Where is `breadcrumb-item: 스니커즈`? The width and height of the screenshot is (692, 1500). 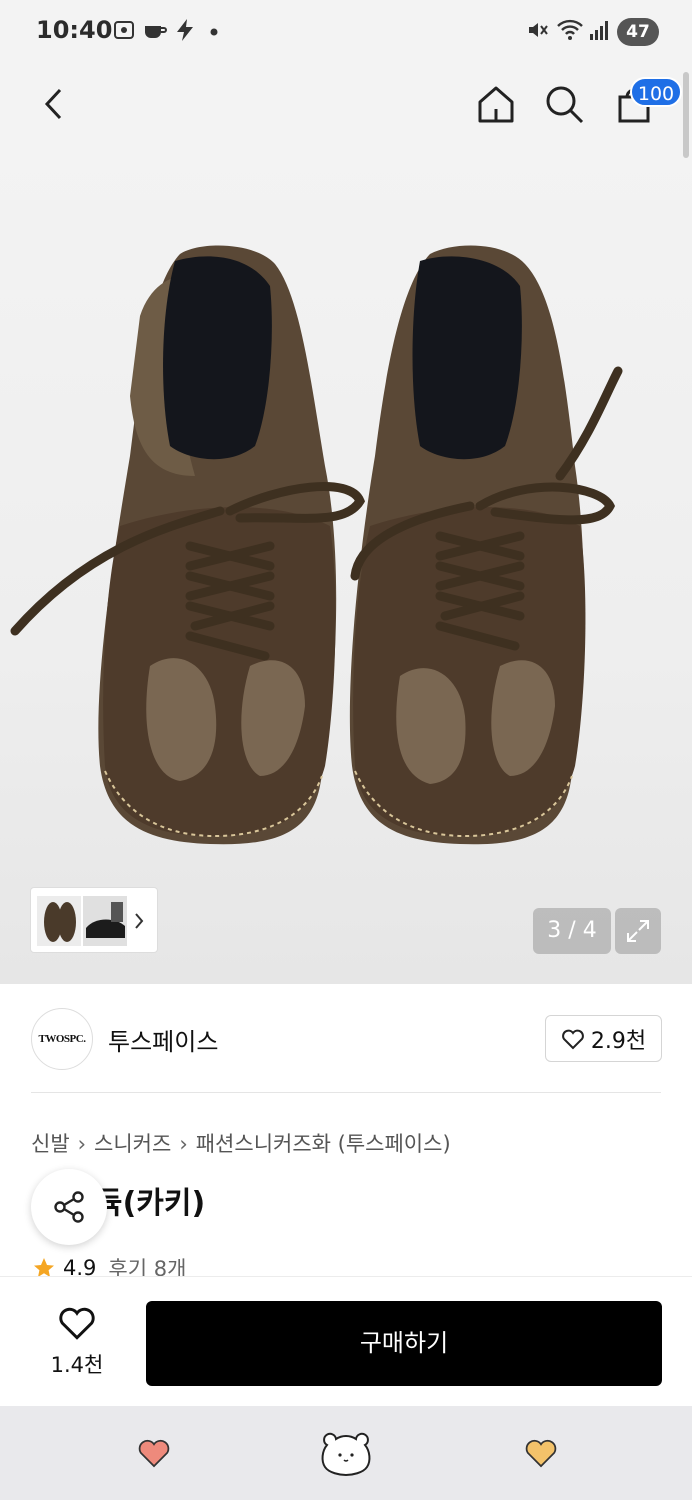 breadcrumb-item: 스니커즈 is located at coordinates (132, 1144).